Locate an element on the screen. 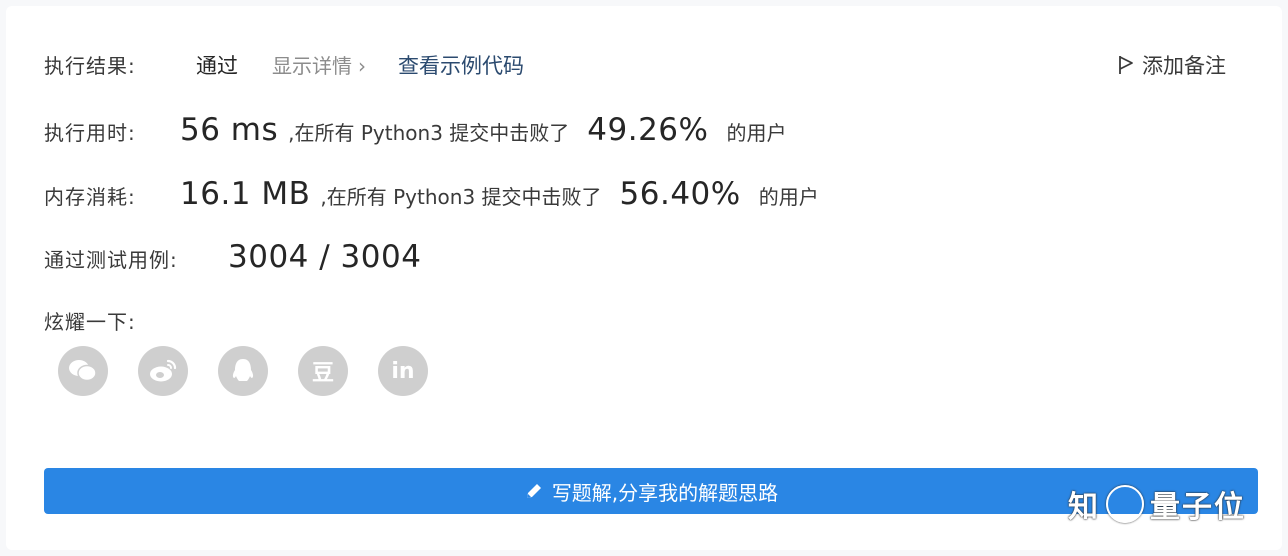  show-details-link: 显示详情 is located at coordinates (312, 64).